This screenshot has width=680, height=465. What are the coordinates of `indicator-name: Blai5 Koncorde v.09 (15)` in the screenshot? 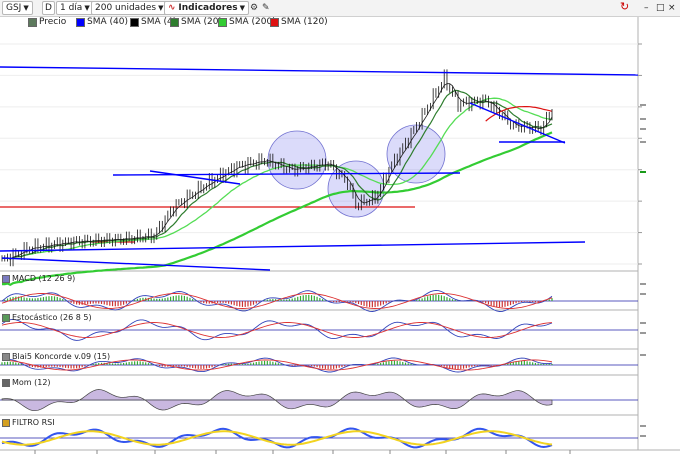 It's located at (61, 356).